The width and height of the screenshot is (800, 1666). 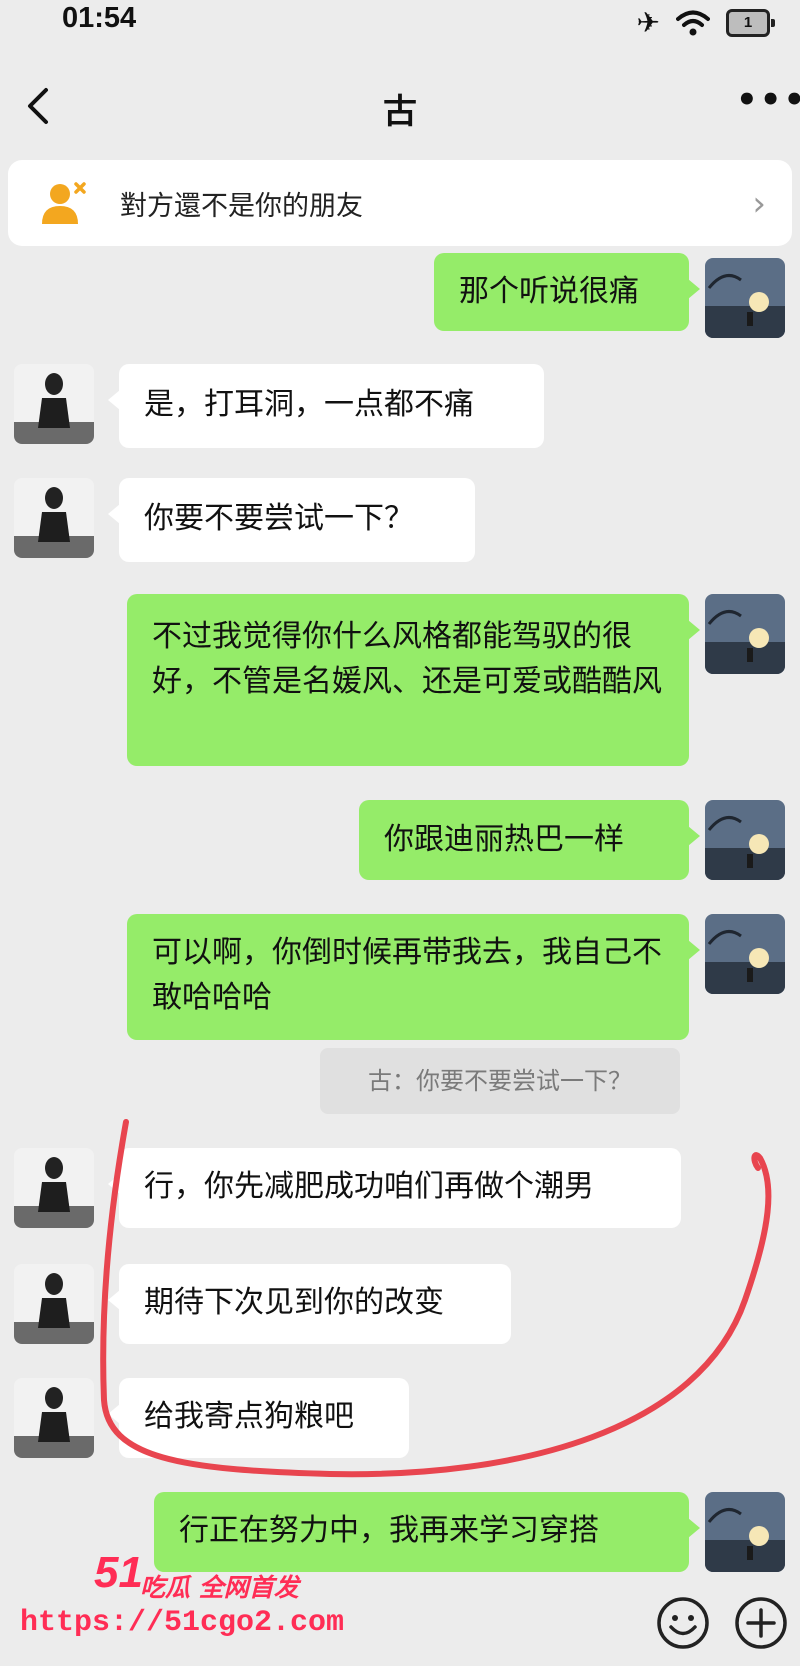 I want to click on status-icons: ✈ 1, so click(x=705, y=22).